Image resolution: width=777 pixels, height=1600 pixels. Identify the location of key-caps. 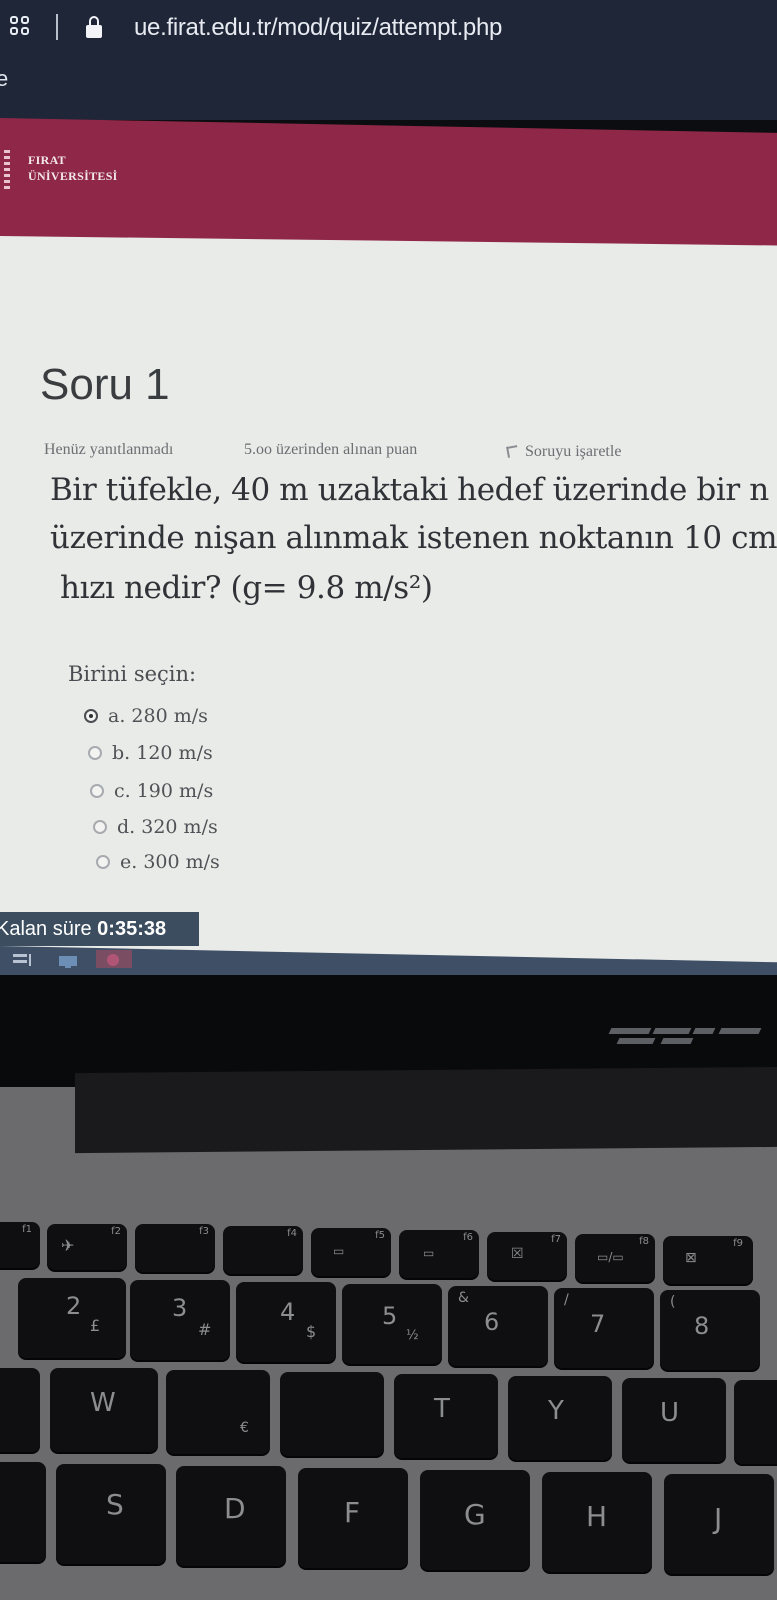
(23, 1512).